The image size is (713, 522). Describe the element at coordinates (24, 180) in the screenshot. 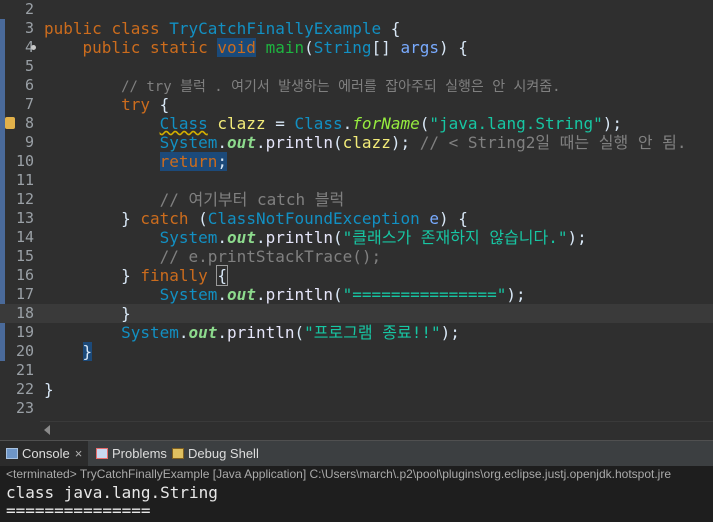

I see `line-number: 11` at that location.